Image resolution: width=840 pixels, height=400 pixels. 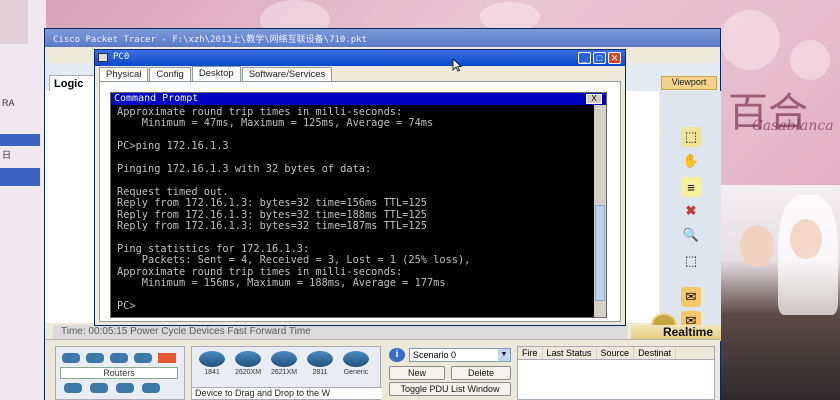 I want to click on mouse-cursor-icon, so click(x=457, y=65).